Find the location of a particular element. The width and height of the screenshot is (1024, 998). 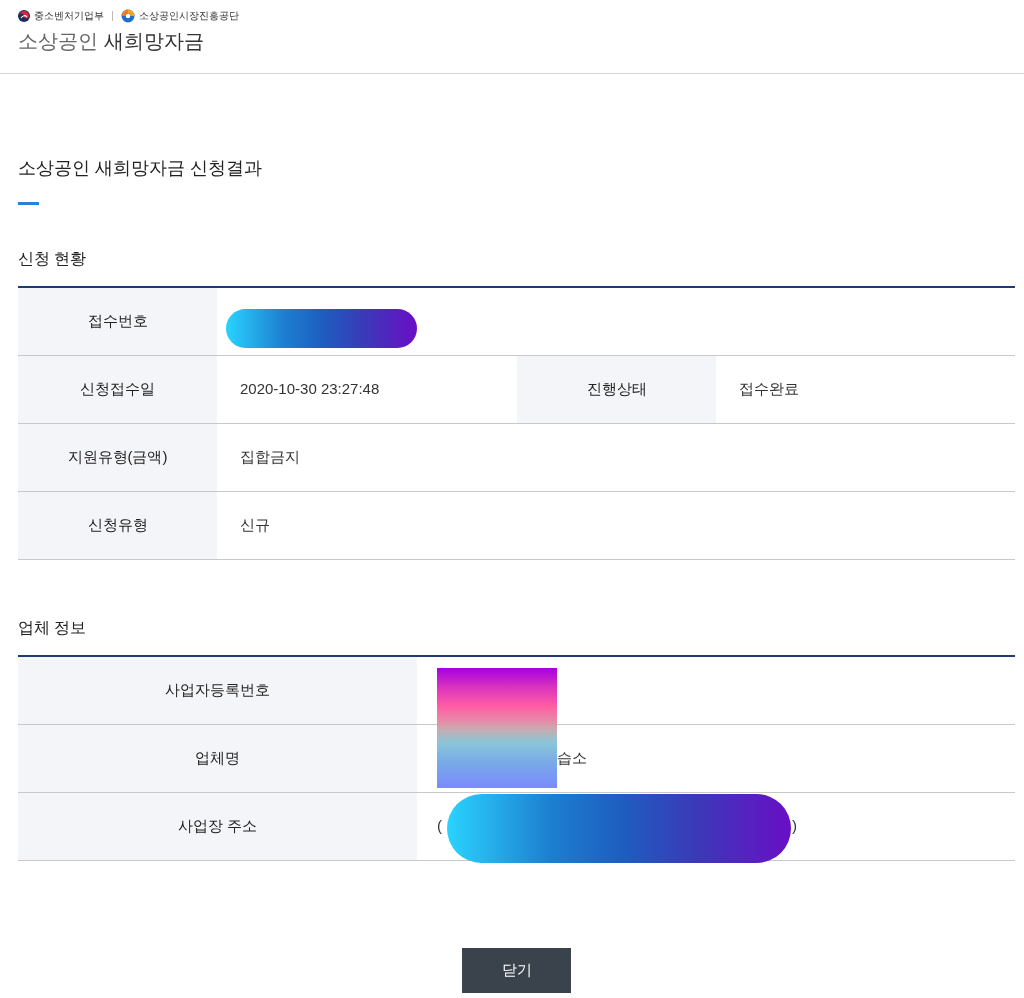

site-title: 새희망자금 is located at coordinates (154, 41).